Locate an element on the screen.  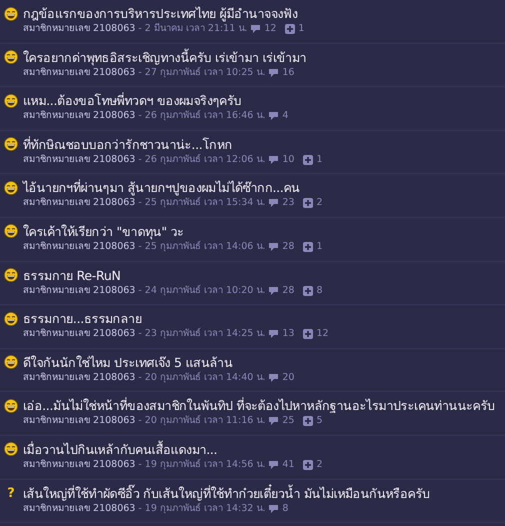
comment-count: 13 is located at coordinates (288, 334).